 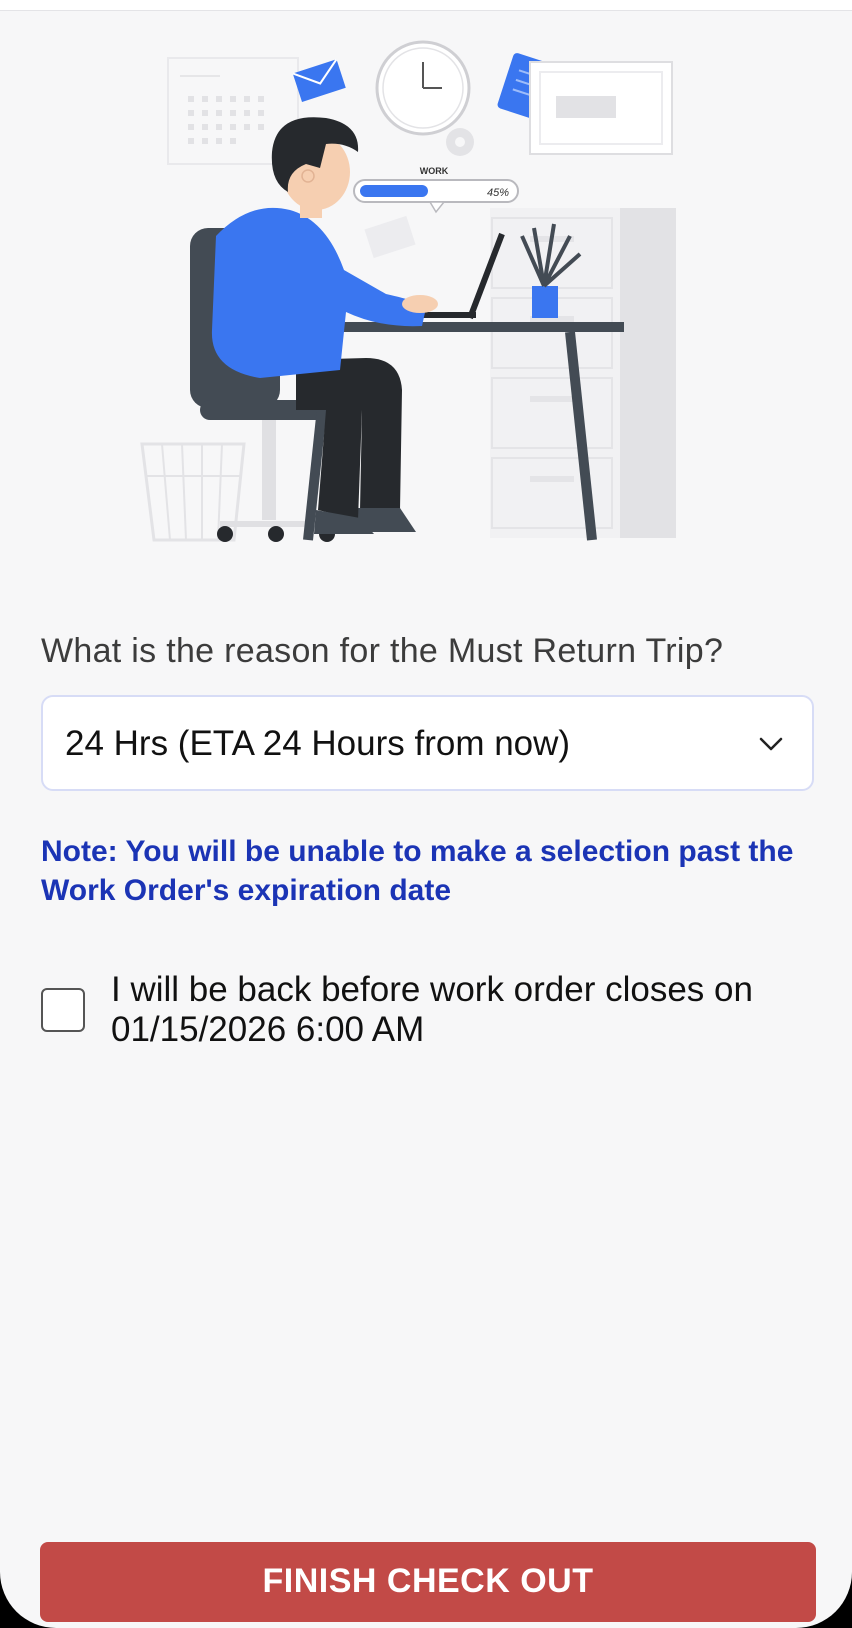 What do you see at coordinates (318, 743) in the screenshot?
I see `reason-select-value: 24 Hrs (ETA 24 Hours from now)` at bounding box center [318, 743].